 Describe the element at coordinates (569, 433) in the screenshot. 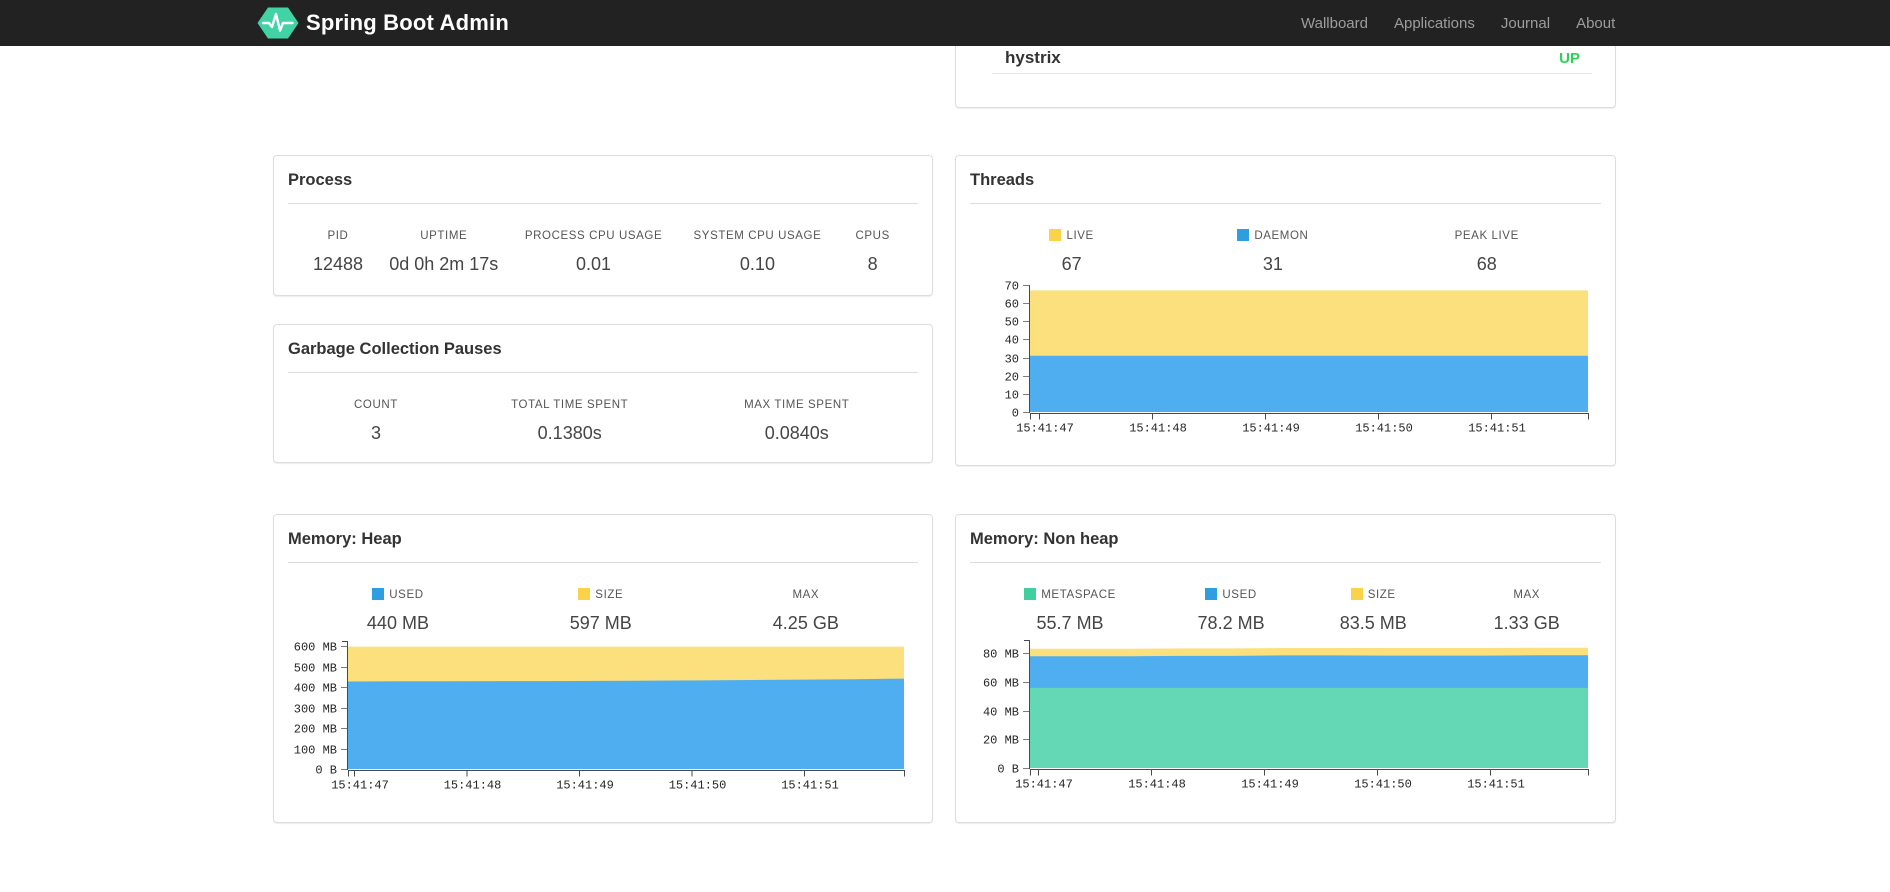

I see `metric-value: 0.1380s` at that location.